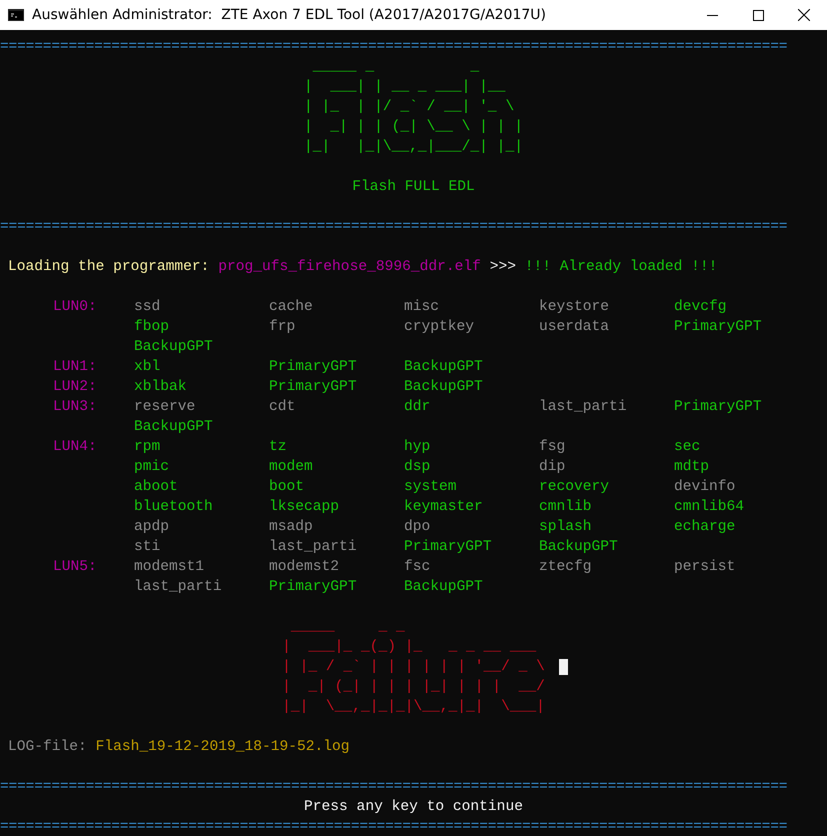 This screenshot has height=836, width=827. Describe the element at coordinates (291, 307) in the screenshot. I see `partition-name: cache` at that location.